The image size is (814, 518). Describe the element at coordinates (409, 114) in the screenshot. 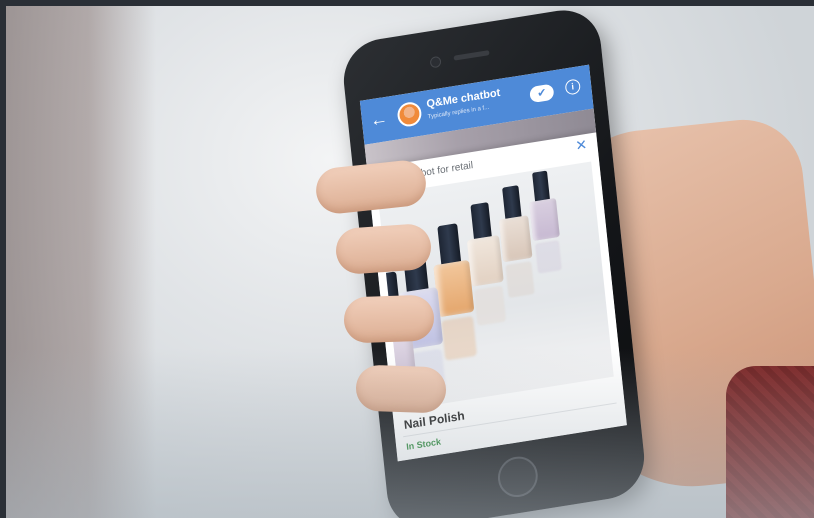

I see `bot-avatar` at that location.